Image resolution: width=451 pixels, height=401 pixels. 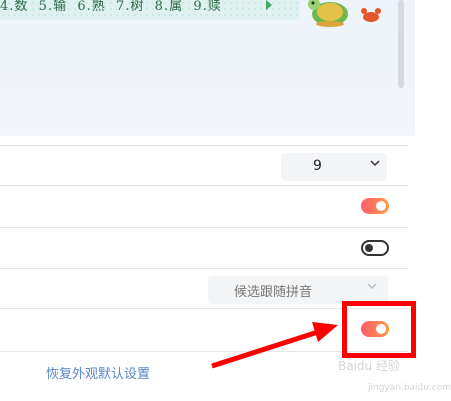 I want to click on restore-default-appearance-link: 恢复外观默认设置, so click(x=98, y=372).